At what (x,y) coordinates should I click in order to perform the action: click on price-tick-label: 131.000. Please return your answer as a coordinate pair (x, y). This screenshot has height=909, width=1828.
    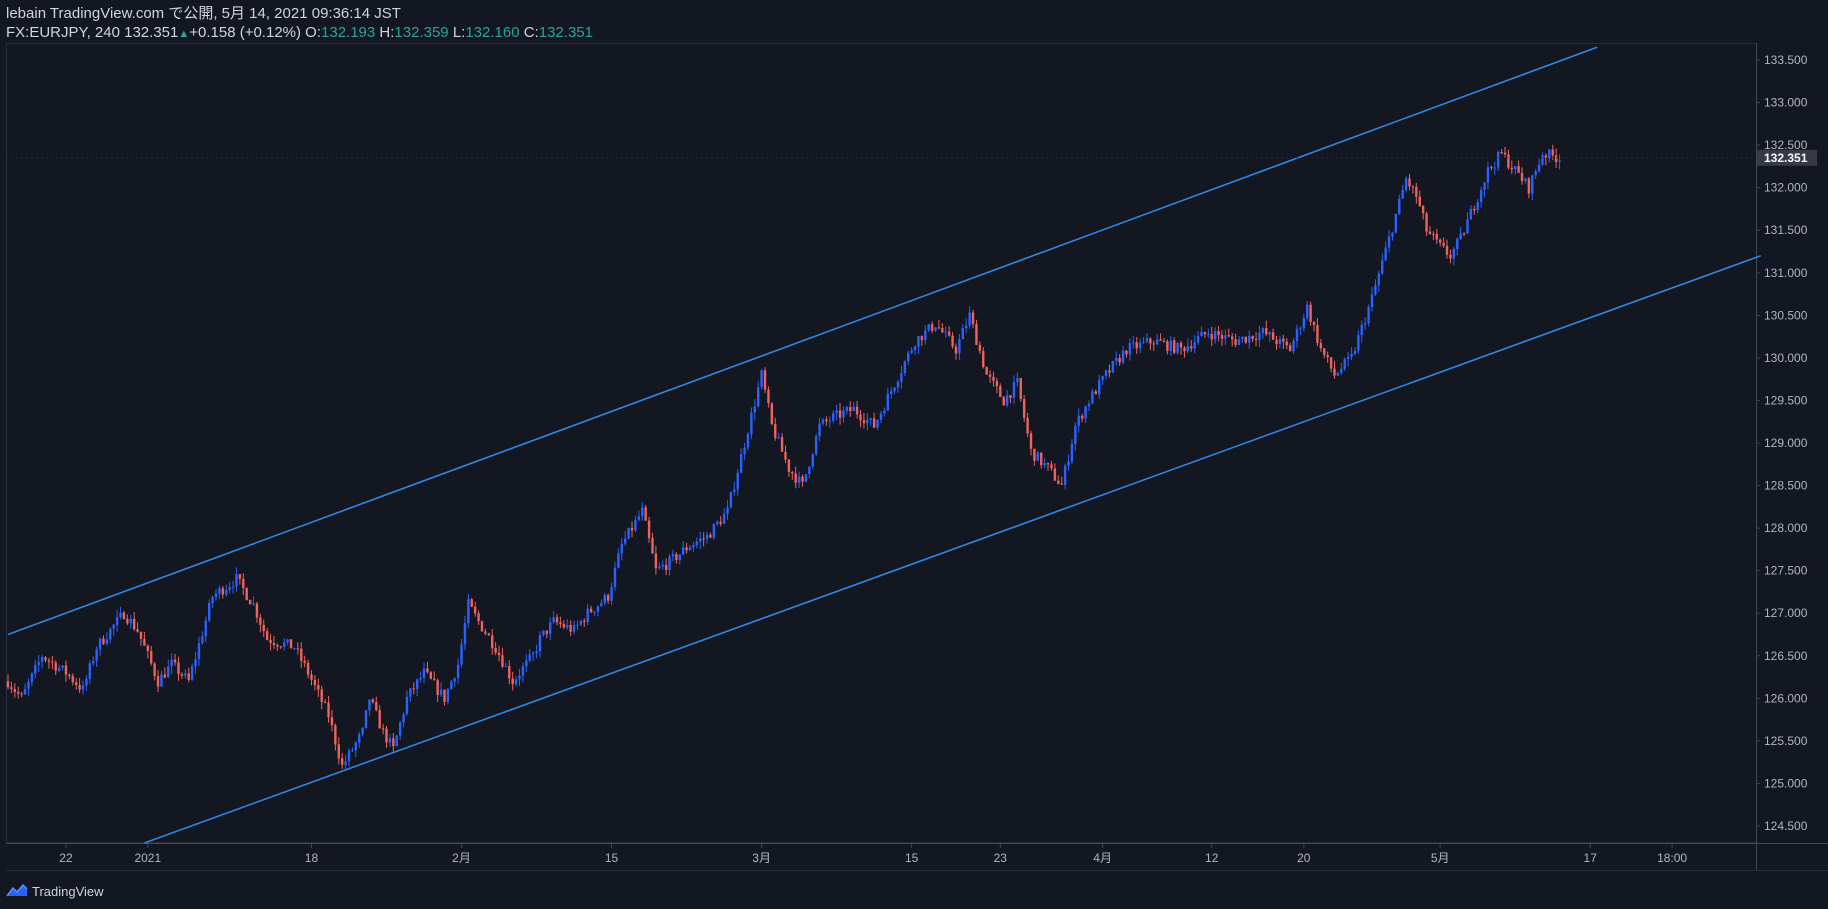
    Looking at the image, I should click on (1786, 273).